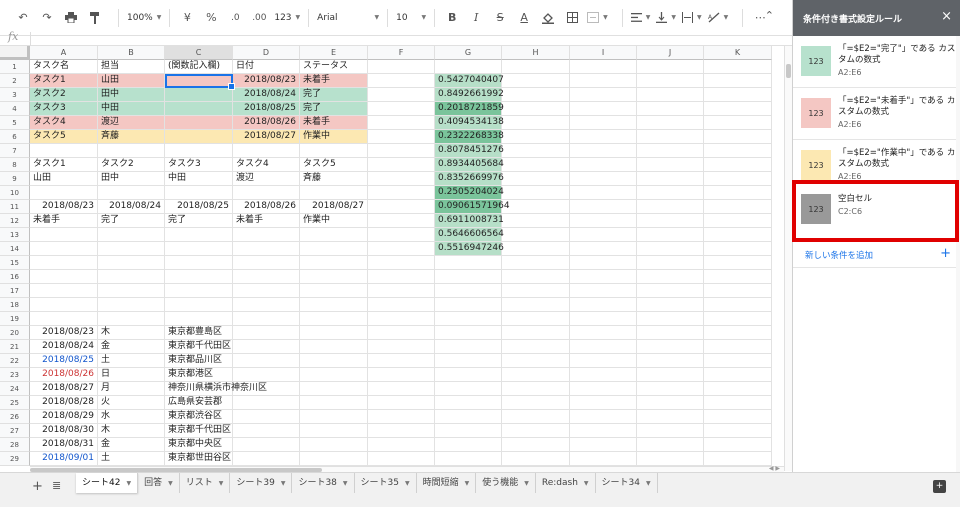 The width and height of the screenshot is (960, 507). I want to click on cell: 未着手, so click(334, 123).